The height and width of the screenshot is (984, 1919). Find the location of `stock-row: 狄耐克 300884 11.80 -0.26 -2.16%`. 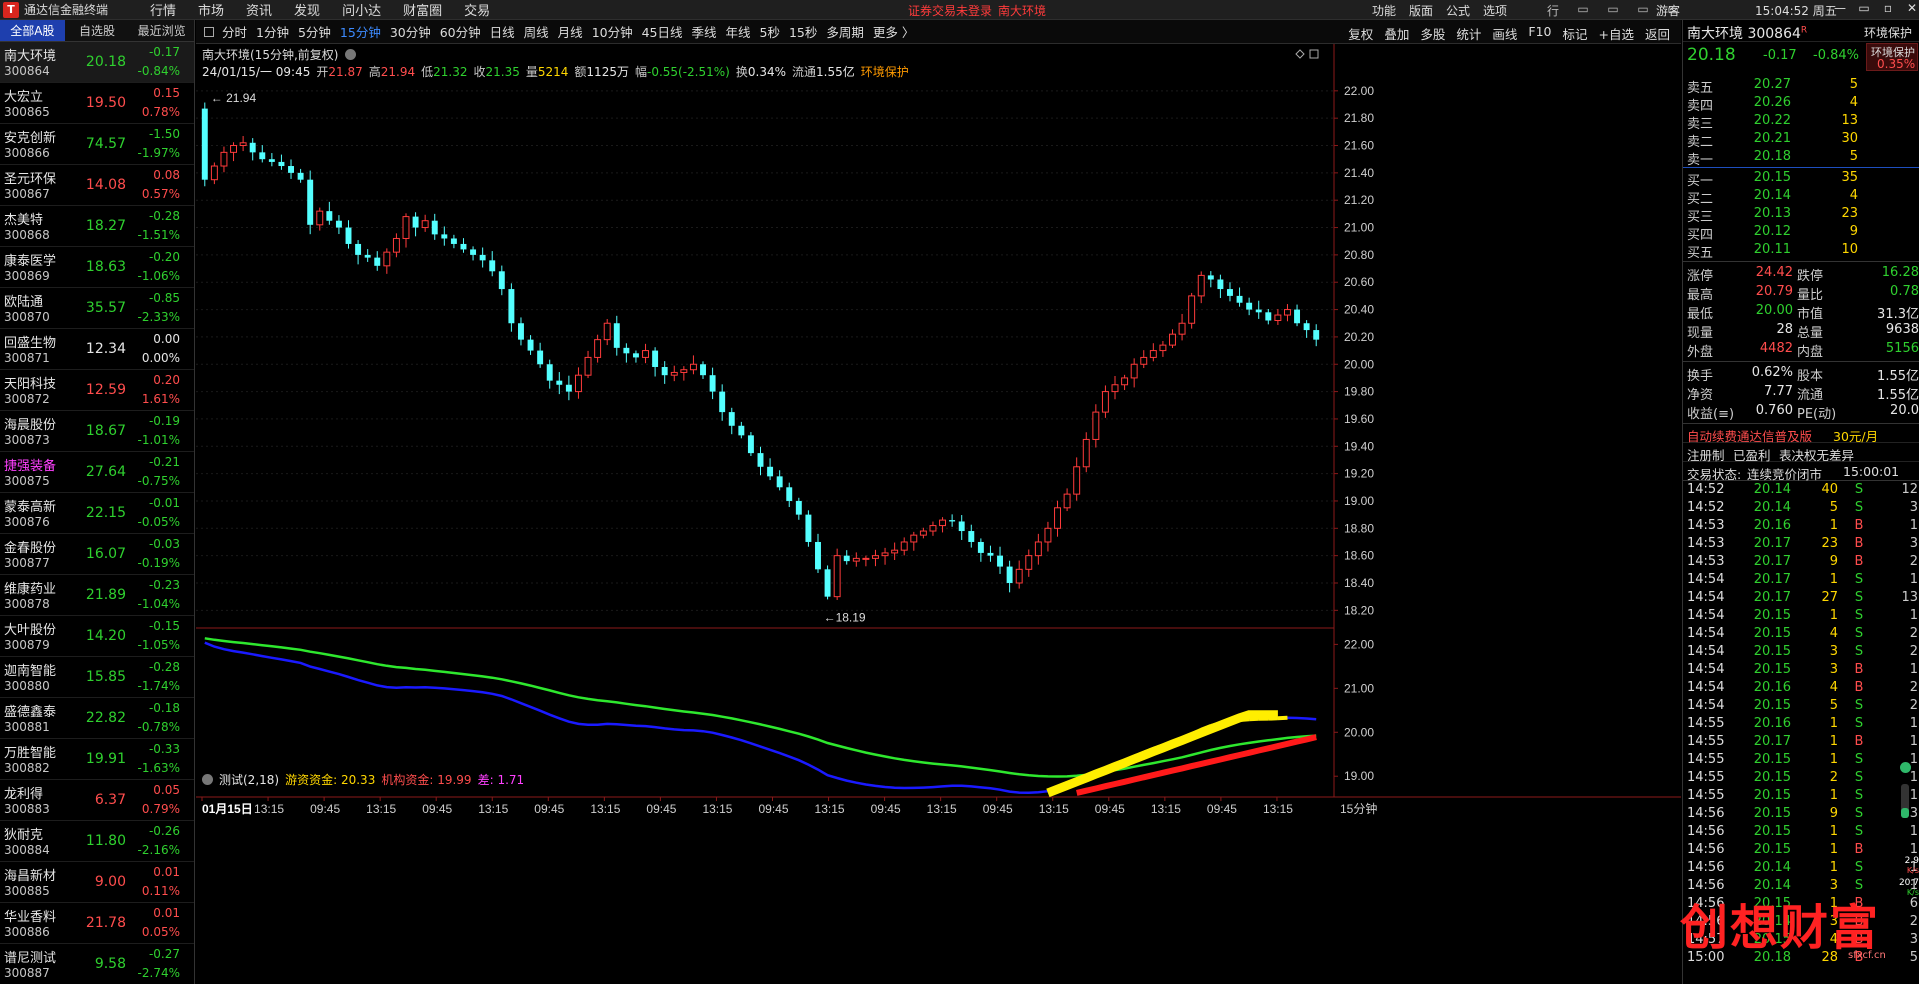

stock-row: 狄耐克 300884 11.80 -0.26 -2.16% is located at coordinates (97, 841).